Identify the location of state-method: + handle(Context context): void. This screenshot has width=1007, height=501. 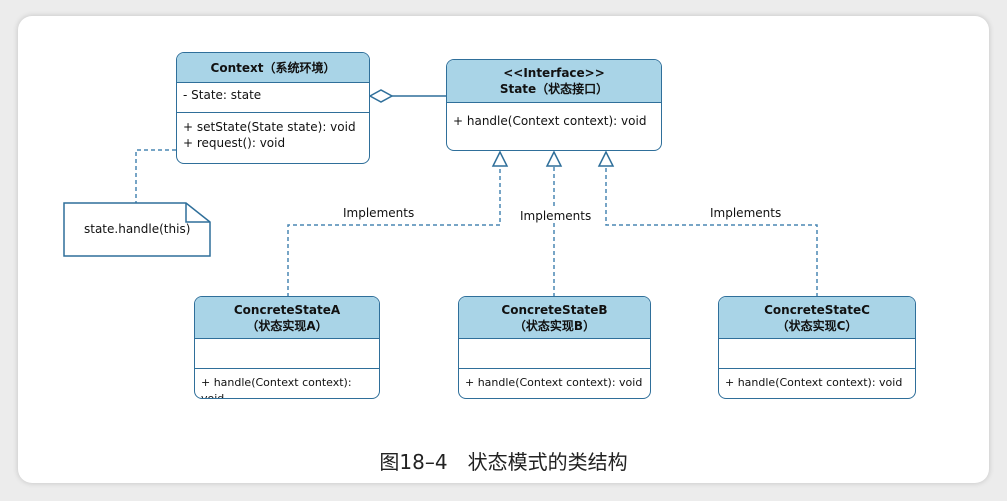
(550, 121).